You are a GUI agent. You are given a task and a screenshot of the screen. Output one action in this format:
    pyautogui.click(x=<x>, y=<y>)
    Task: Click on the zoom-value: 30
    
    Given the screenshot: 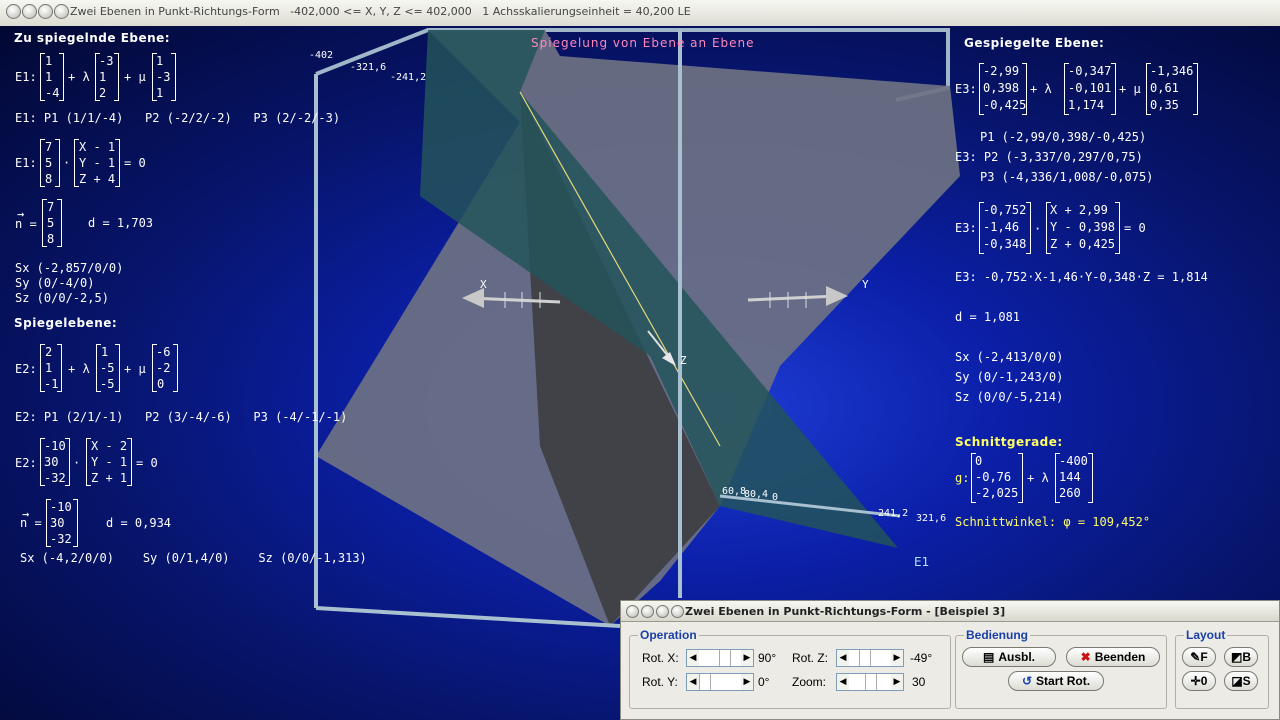 What is the action you would take?
    pyautogui.click(x=919, y=682)
    